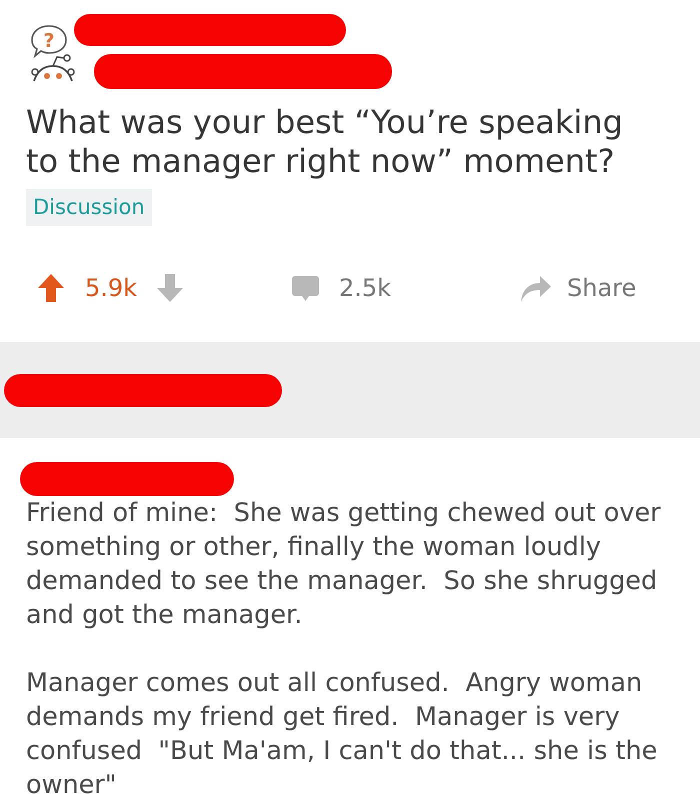 Image resolution: width=700 pixels, height=794 pixels. Describe the element at coordinates (89, 207) in the screenshot. I see `flair-tag: Discussion` at that location.